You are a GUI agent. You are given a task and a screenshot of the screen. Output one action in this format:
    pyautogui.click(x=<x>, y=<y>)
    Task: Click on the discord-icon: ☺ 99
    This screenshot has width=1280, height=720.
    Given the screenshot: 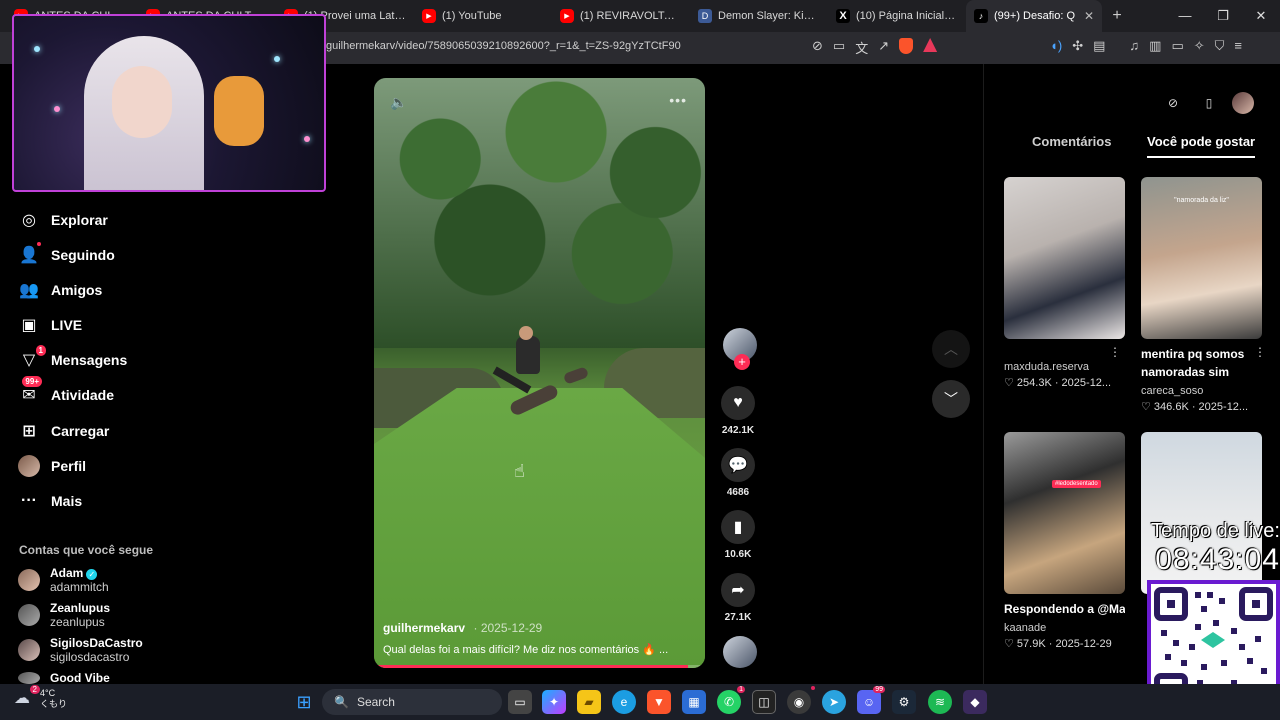 What is the action you would take?
    pyautogui.click(x=871, y=700)
    